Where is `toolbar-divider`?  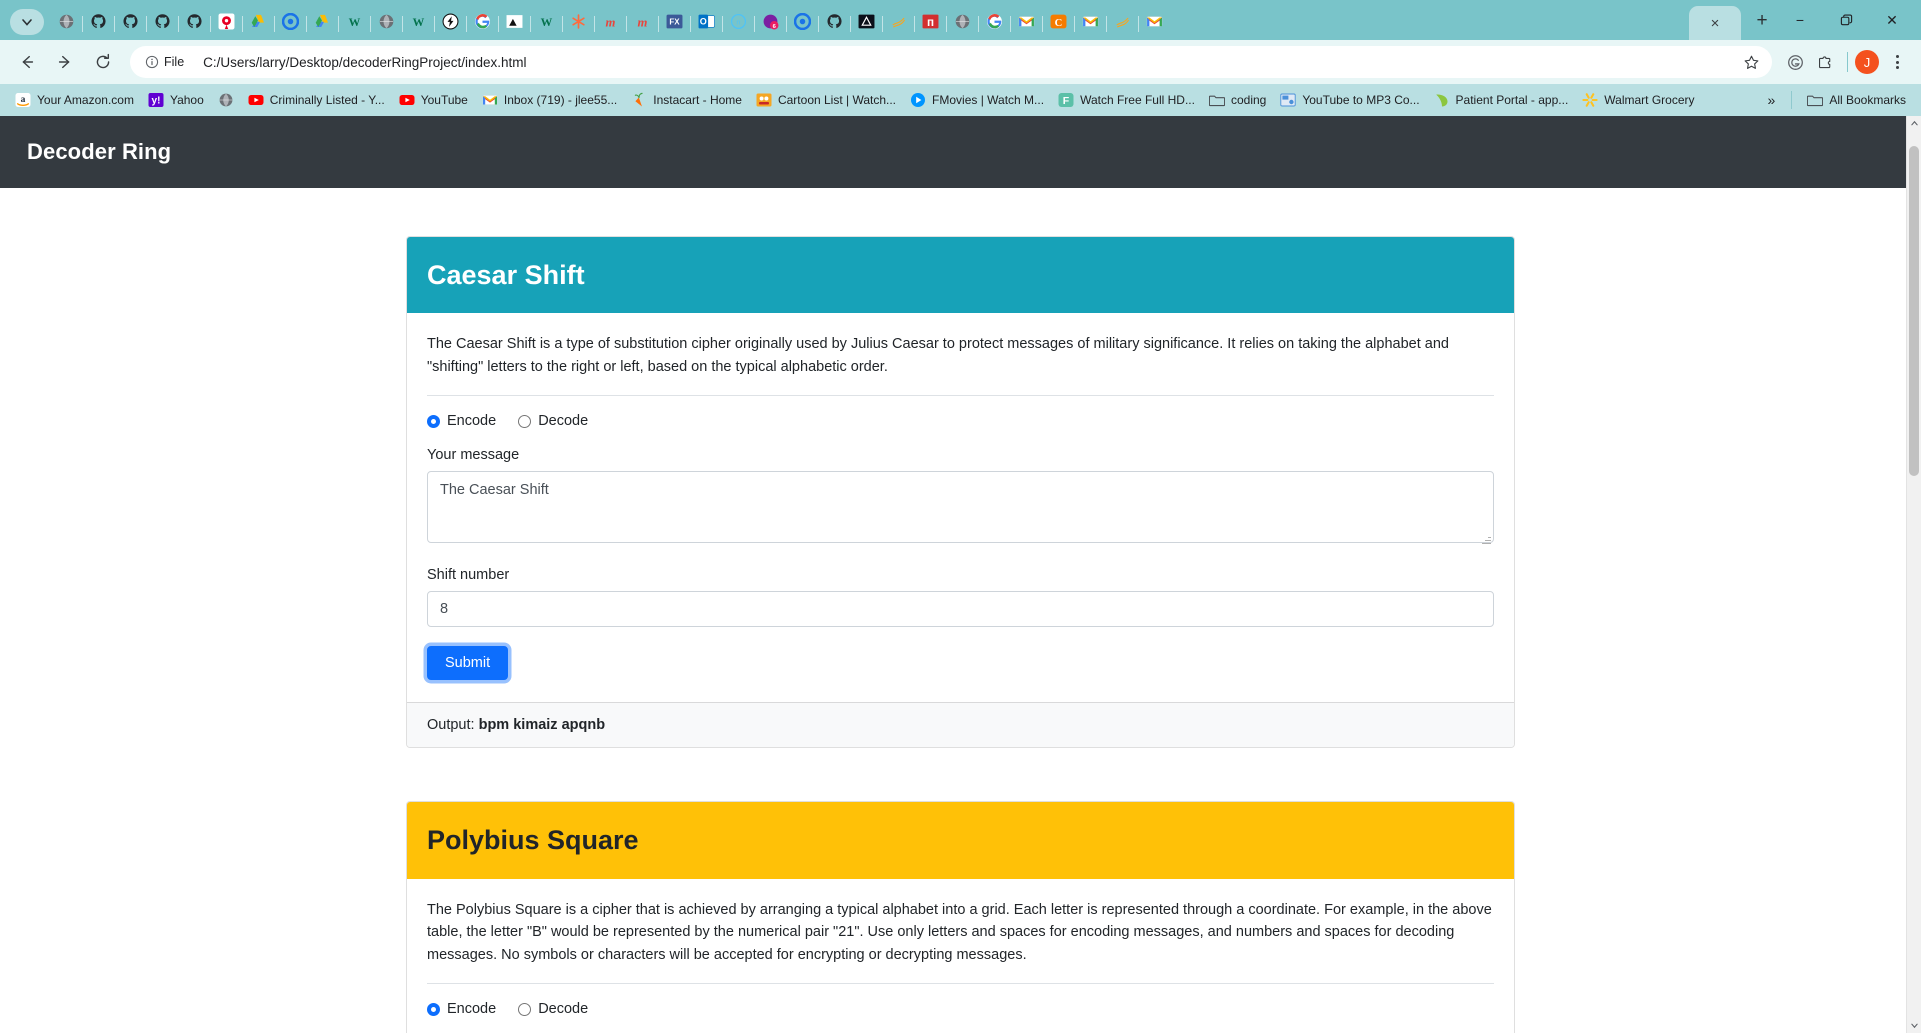
toolbar-divider is located at coordinates (1847, 62).